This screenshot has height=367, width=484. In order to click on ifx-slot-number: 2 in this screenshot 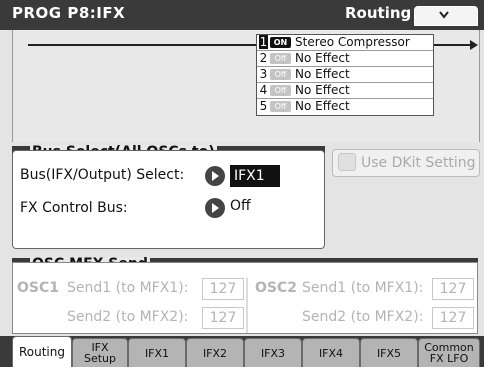, I will do `click(263, 58)`.